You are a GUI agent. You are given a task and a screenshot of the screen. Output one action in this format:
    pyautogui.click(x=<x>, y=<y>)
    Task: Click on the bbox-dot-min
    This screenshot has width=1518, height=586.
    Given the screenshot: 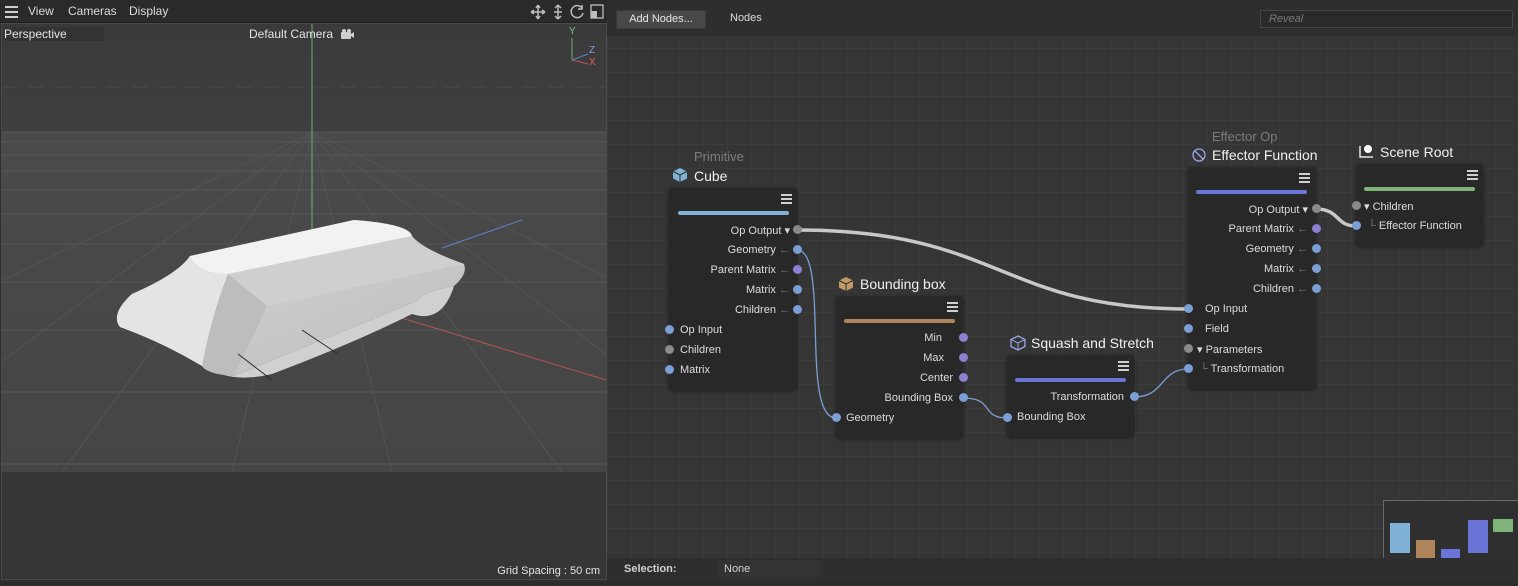 What is the action you would take?
    pyautogui.click(x=963, y=337)
    